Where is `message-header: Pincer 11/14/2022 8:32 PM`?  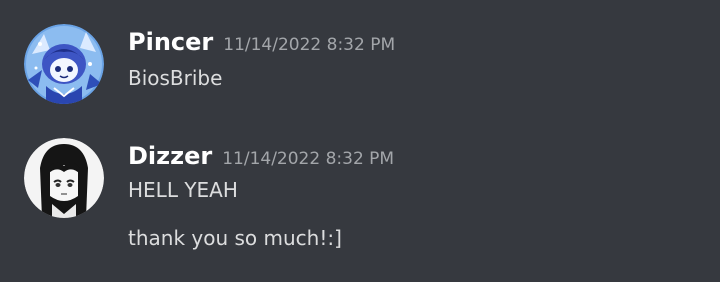
message-header: Pincer 11/14/2022 8:32 PM is located at coordinates (261, 45).